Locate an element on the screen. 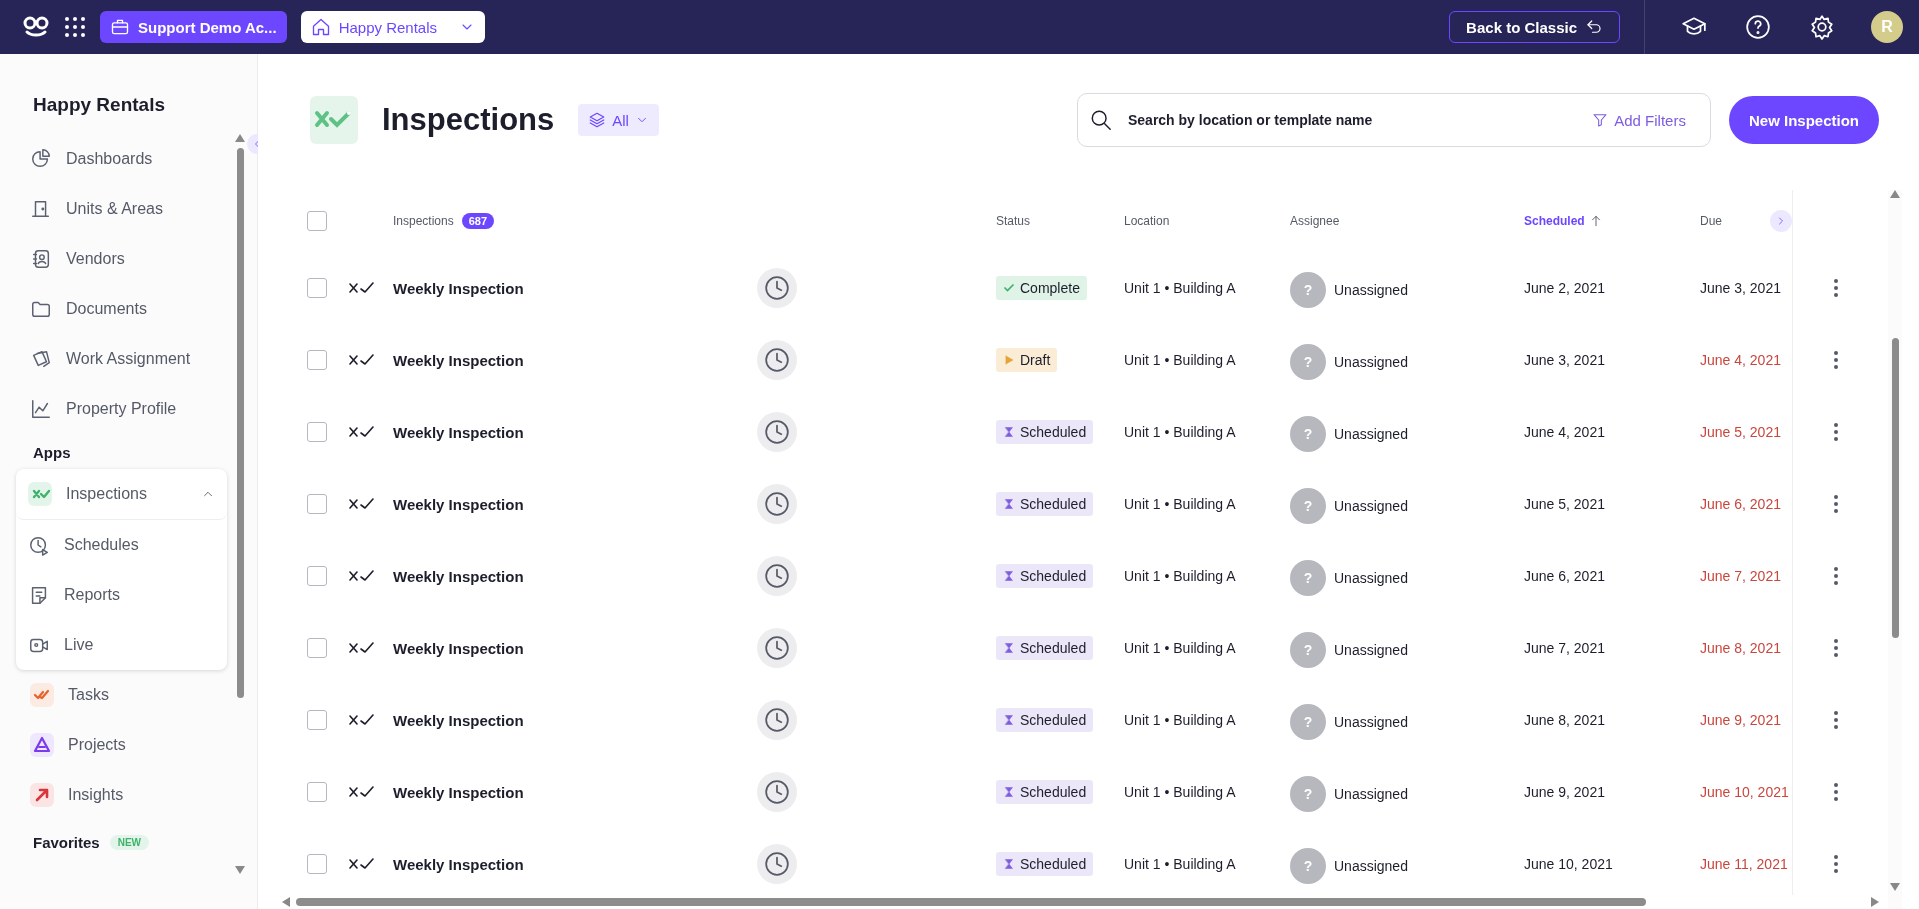  status-badge: Scheduled is located at coordinates (1045, 864).